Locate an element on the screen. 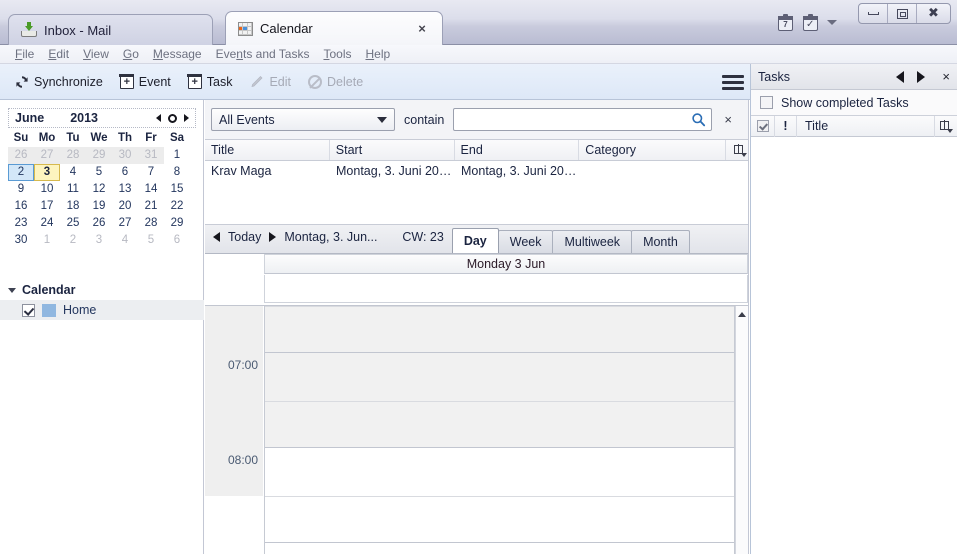 This screenshot has width=957, height=554. calendar-list-header: Calendar is located at coordinates (102, 290).